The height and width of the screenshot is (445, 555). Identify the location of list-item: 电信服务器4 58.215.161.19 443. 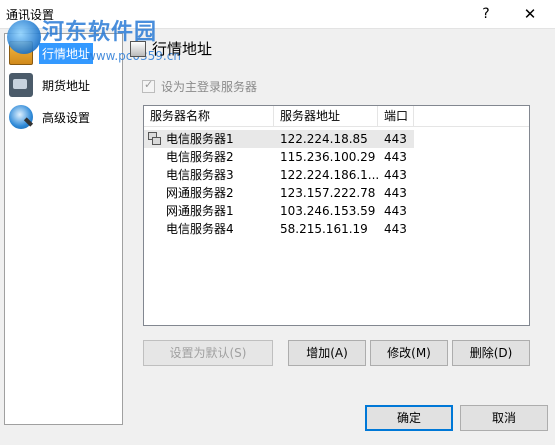
(336, 229).